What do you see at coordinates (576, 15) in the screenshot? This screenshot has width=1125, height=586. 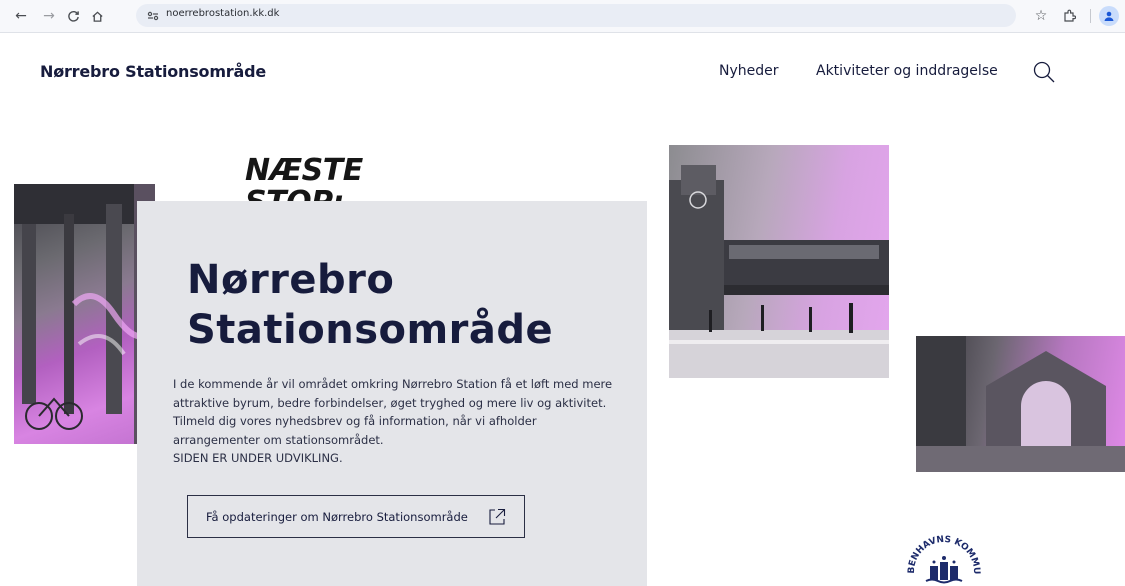 I see `address-bar: noerrebrostation.kk.dk` at bounding box center [576, 15].